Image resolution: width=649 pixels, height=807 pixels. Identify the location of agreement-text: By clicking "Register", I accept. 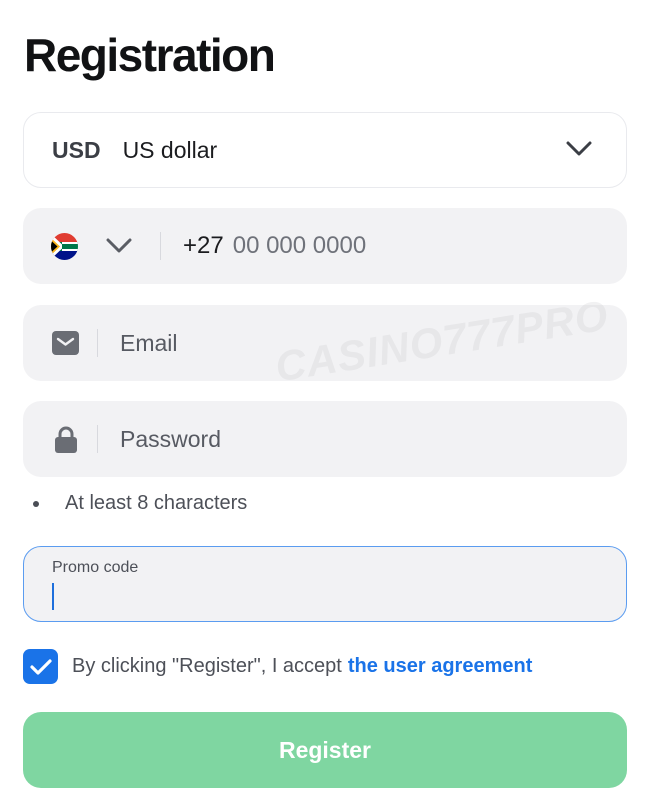
(207, 666).